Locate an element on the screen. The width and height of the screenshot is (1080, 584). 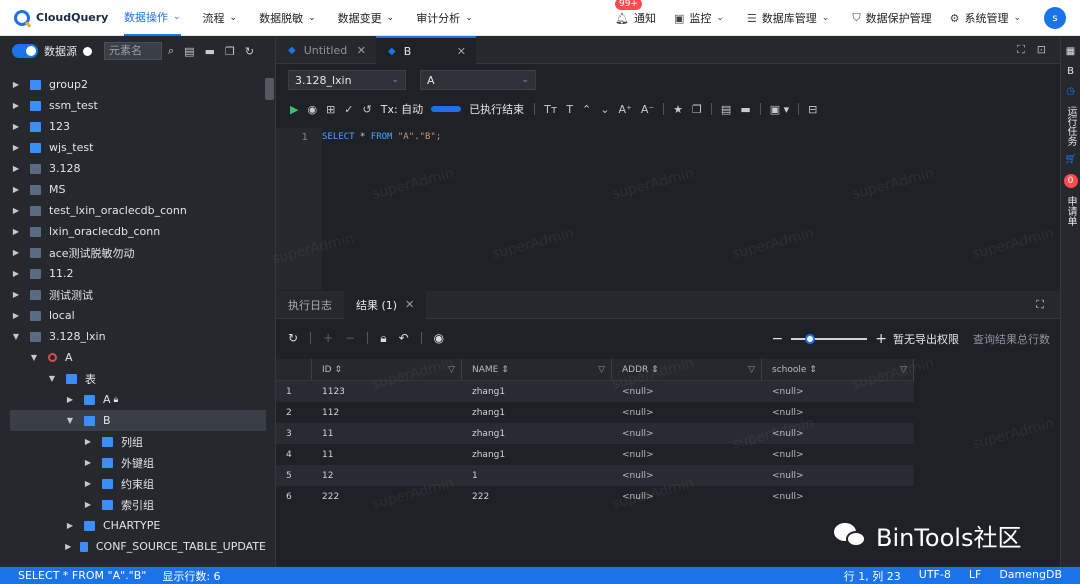
zoom-slider is located at coordinates (829, 339).